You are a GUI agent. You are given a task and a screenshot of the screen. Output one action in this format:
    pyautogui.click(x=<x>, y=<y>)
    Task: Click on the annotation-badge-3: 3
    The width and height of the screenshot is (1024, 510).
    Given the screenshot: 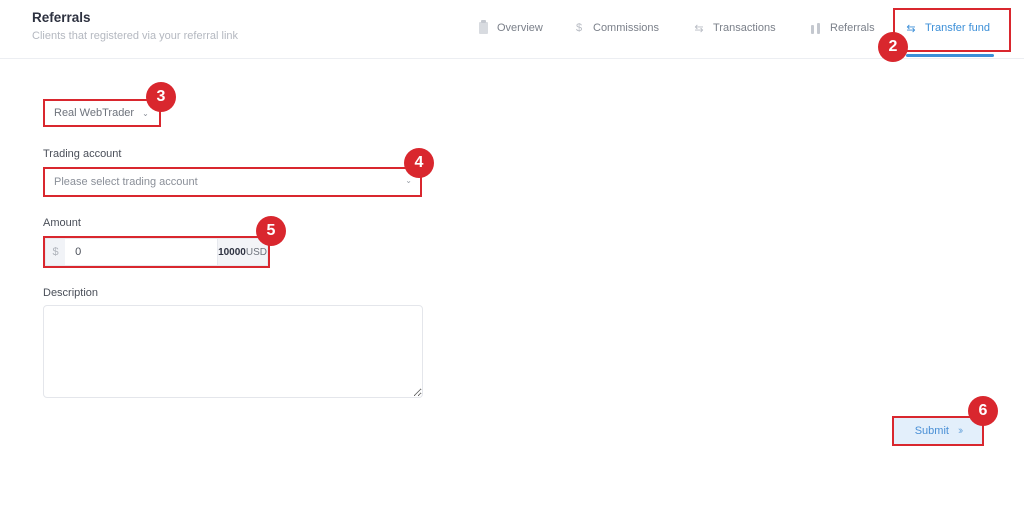 What is the action you would take?
    pyautogui.click(x=161, y=97)
    